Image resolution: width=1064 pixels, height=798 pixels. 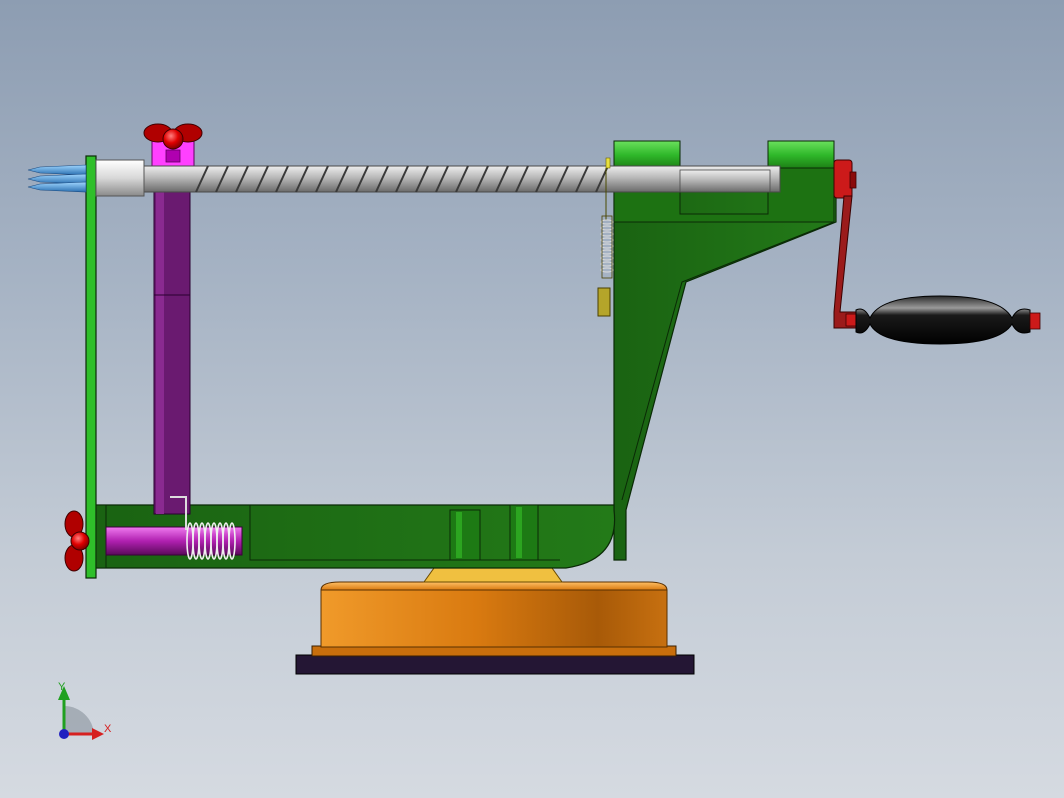 I want to click on frame-slot-right, so click(x=524, y=532).